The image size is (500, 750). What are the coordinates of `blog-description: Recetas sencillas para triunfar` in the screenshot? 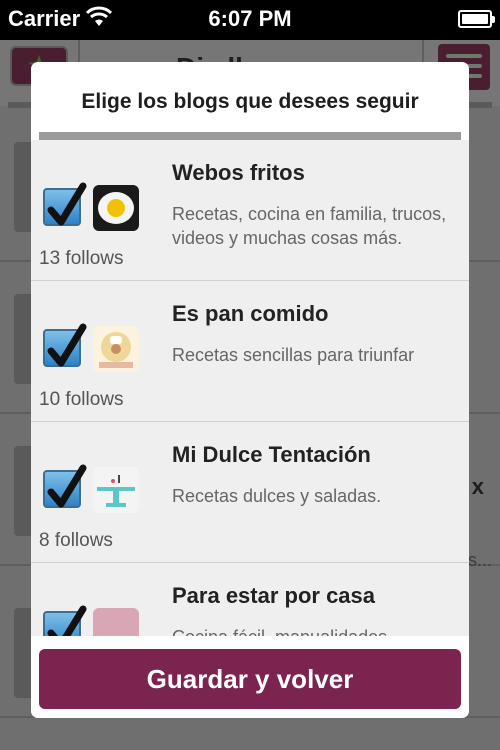 It's located at (293, 355).